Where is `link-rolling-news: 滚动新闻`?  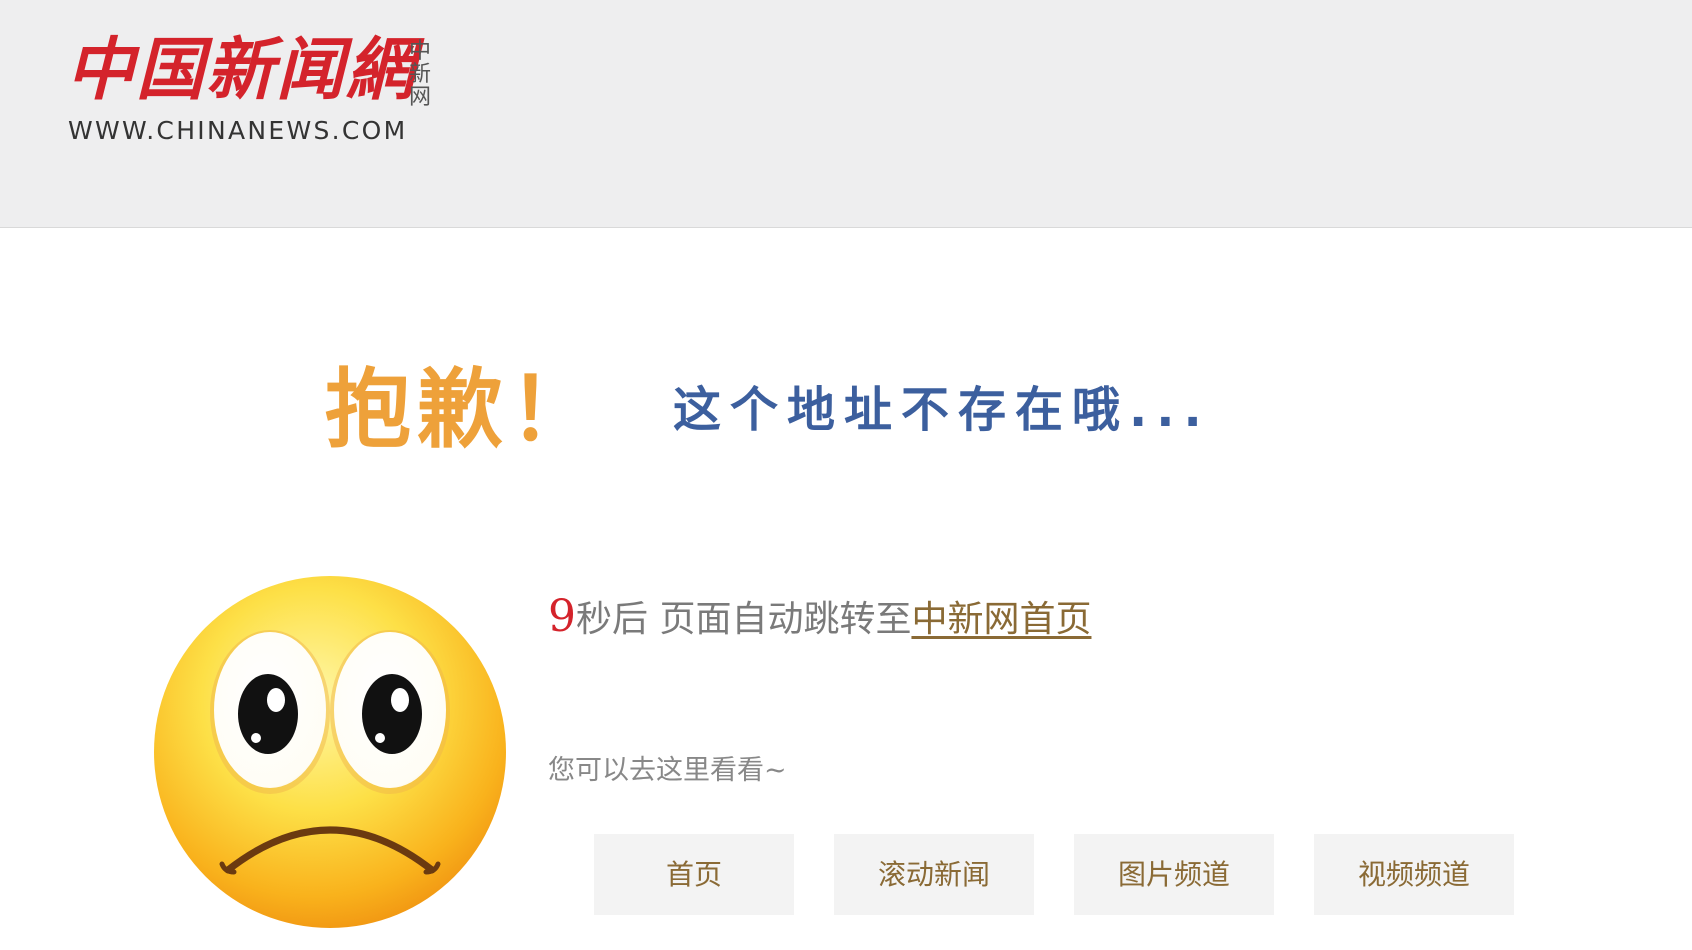
link-rolling-news: 滚动新闻 is located at coordinates (934, 874).